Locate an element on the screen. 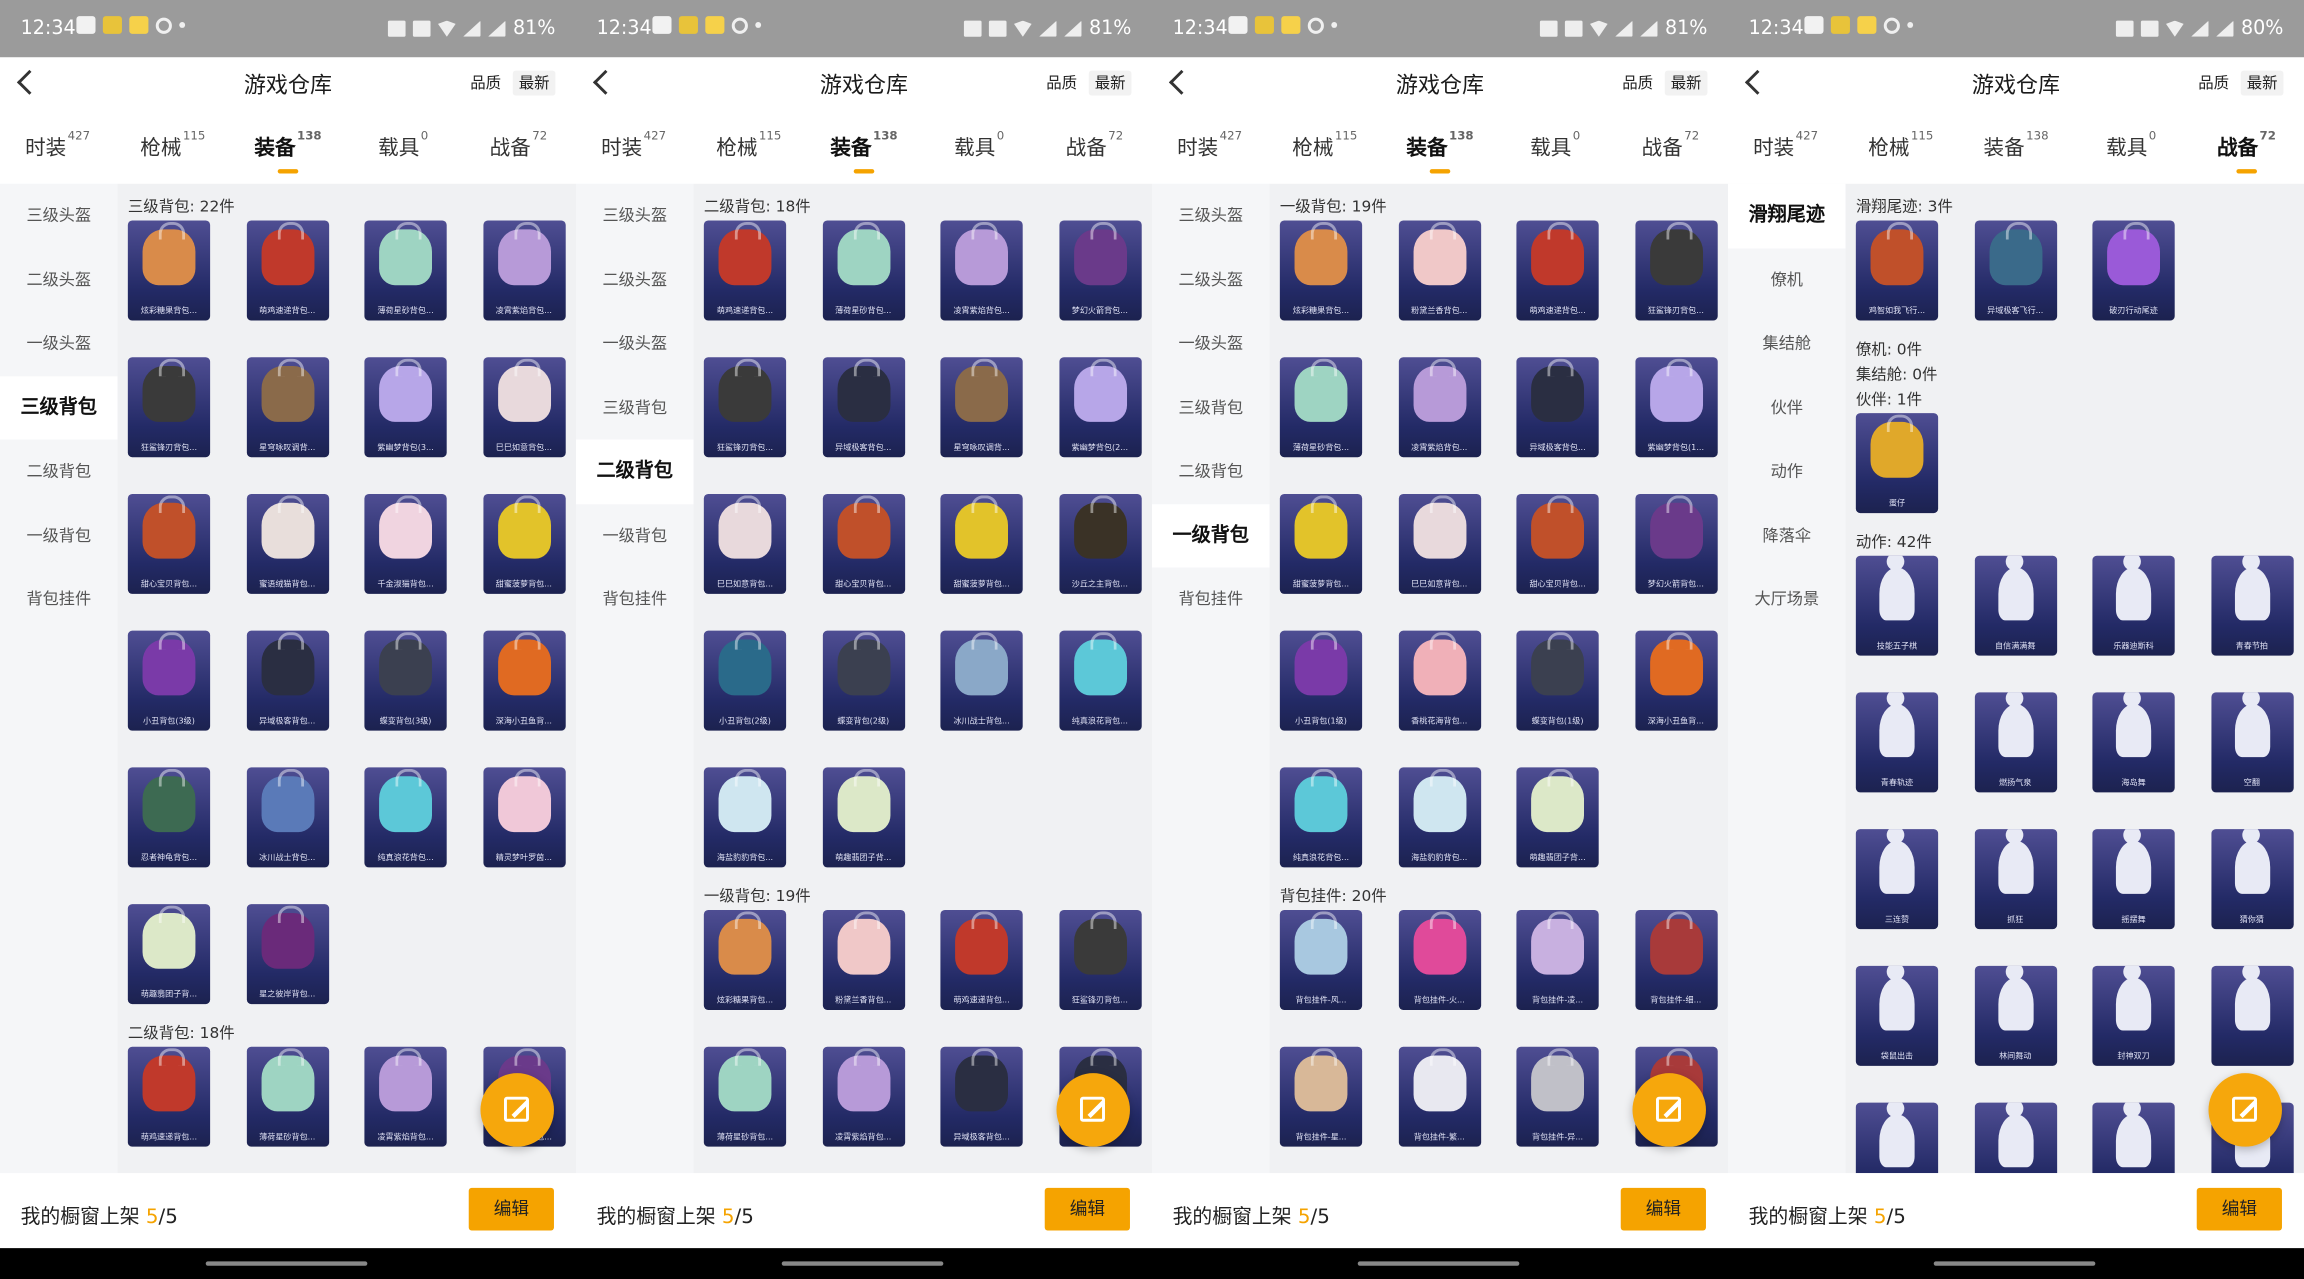  item-card: 海岛舞 is located at coordinates (2133, 742).